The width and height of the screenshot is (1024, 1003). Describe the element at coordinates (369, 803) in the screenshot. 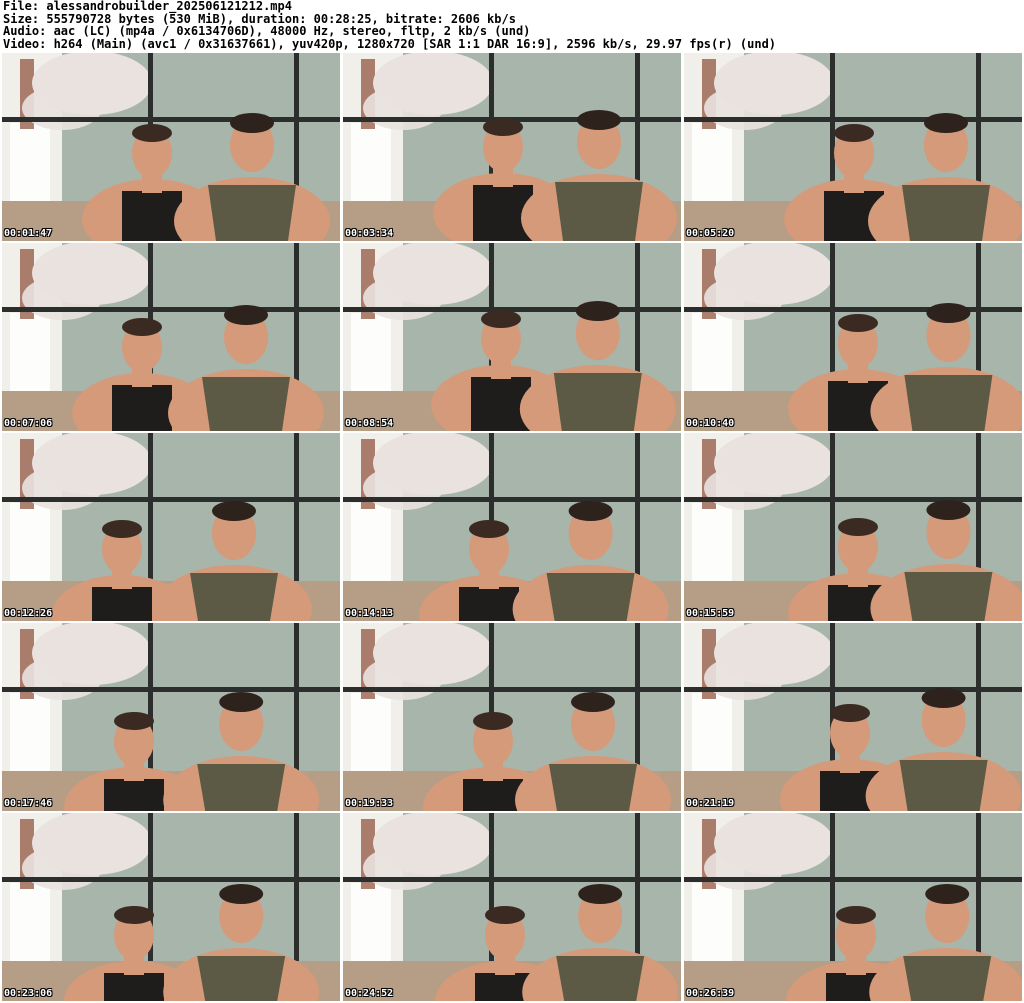

I see `thumbnail-timestamp: 00:19:33` at that location.